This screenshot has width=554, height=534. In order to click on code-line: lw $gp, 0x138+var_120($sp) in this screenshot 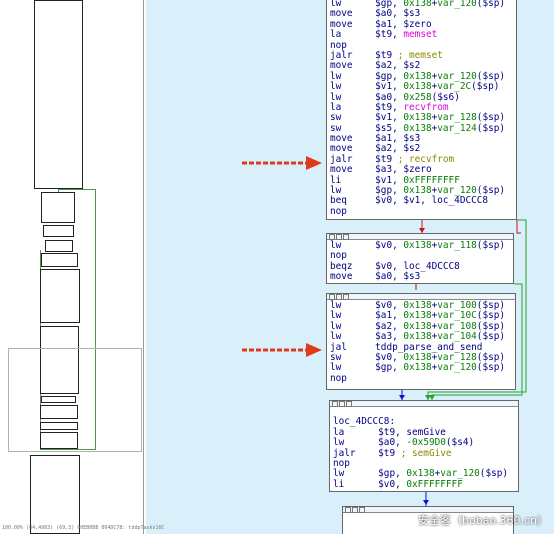, I will do `click(421, 368)`.